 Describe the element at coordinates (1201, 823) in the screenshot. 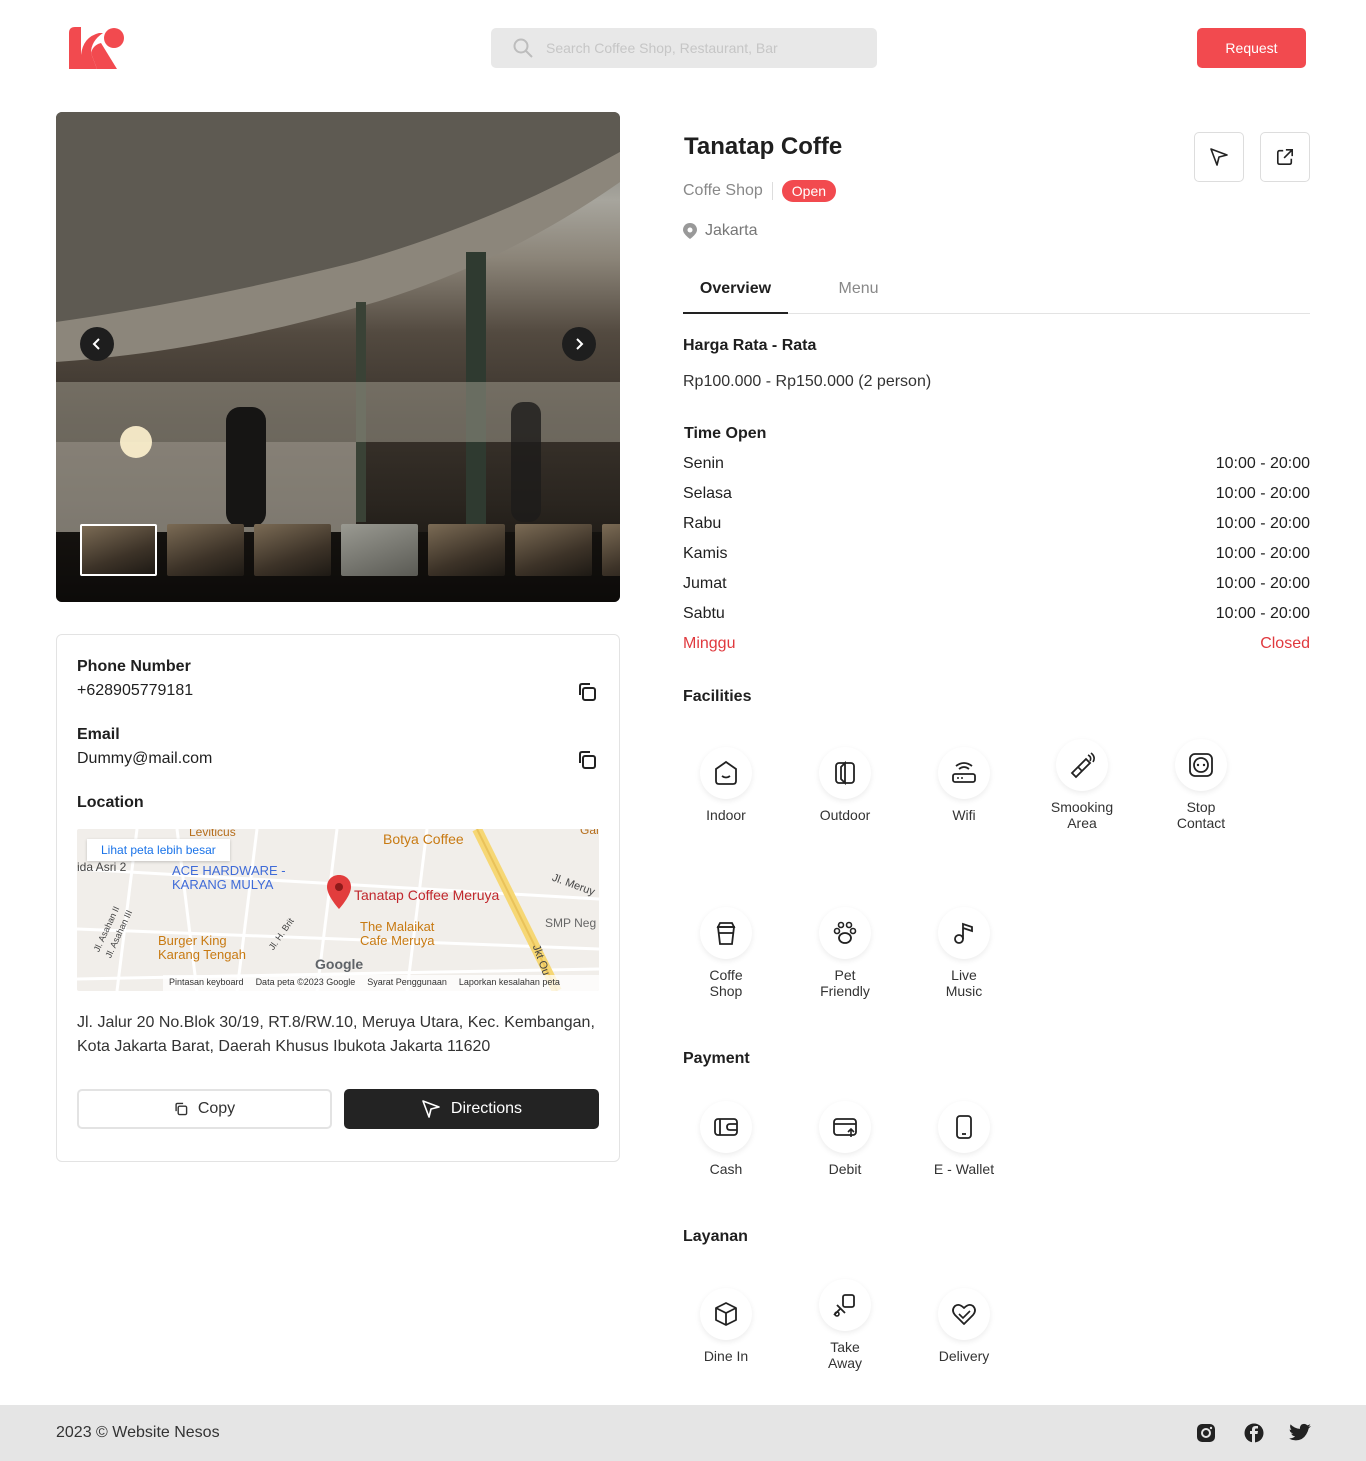

I see `facility-label: Contact` at that location.